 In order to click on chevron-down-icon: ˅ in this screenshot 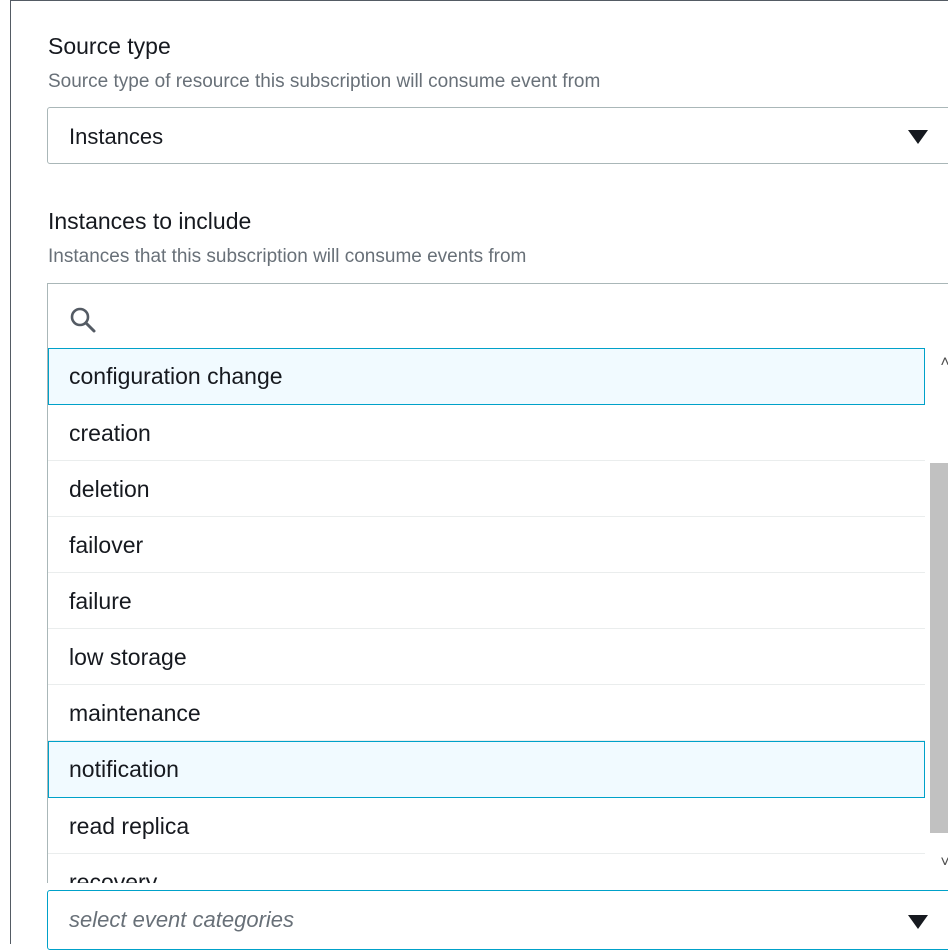, I will do `click(942, 863)`.